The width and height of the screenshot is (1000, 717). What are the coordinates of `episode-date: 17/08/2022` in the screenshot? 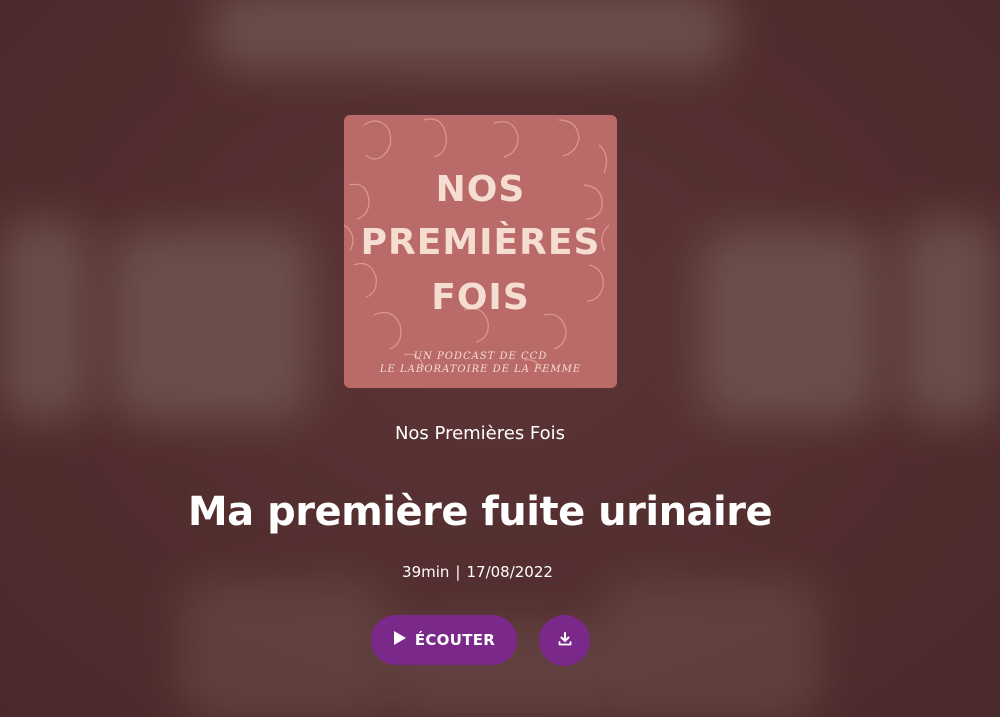 It's located at (509, 572).